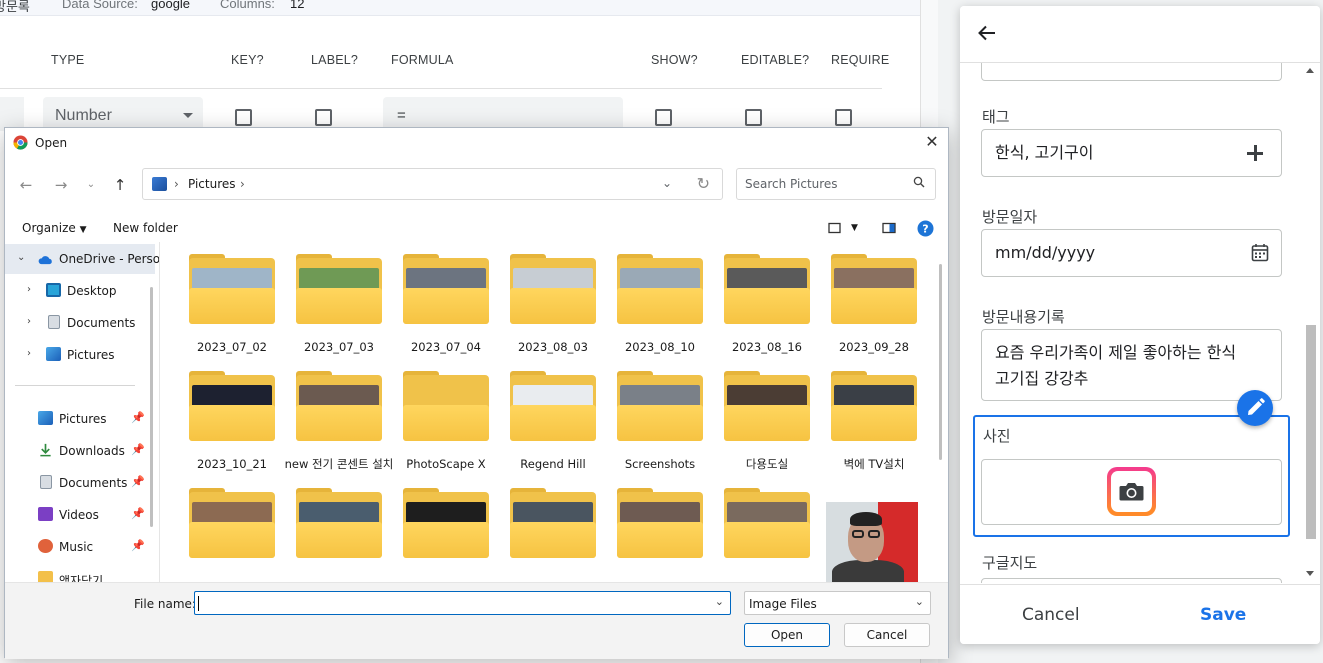 This screenshot has width=1323, height=663. I want to click on name-cell, so click(12, 114).